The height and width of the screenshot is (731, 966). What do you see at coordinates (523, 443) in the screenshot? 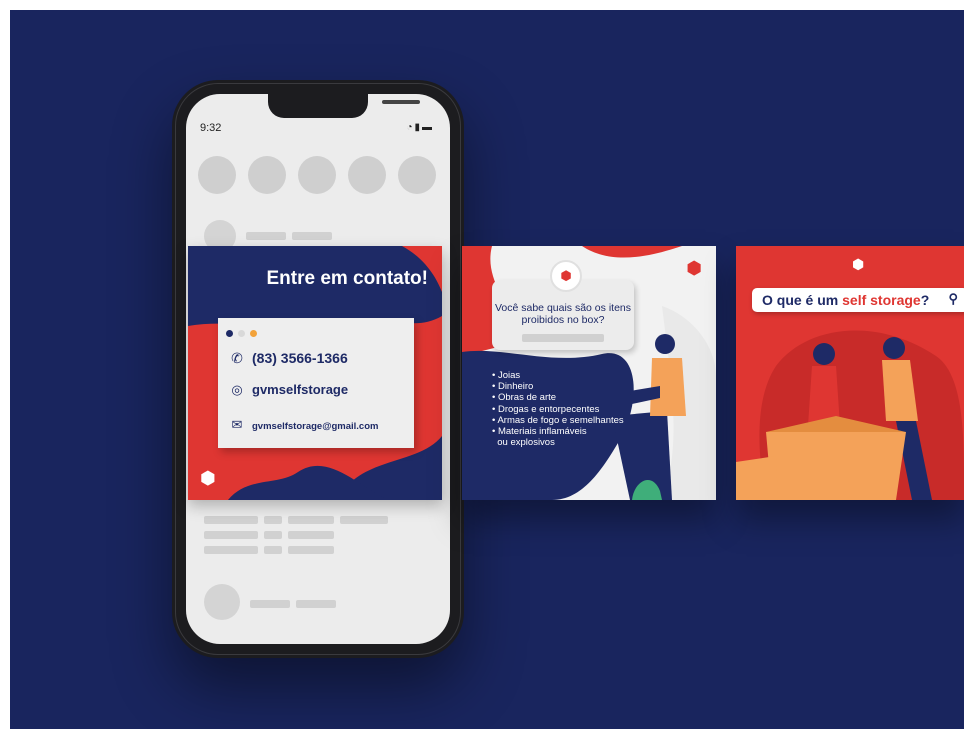
I see `list-item: ou explosivos` at bounding box center [523, 443].